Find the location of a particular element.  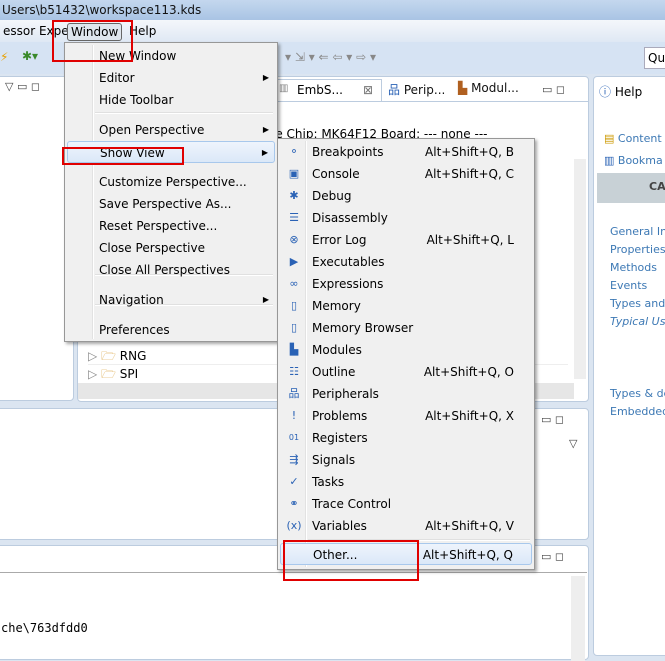

help-item: Typical Usa is located at coordinates (637, 324).